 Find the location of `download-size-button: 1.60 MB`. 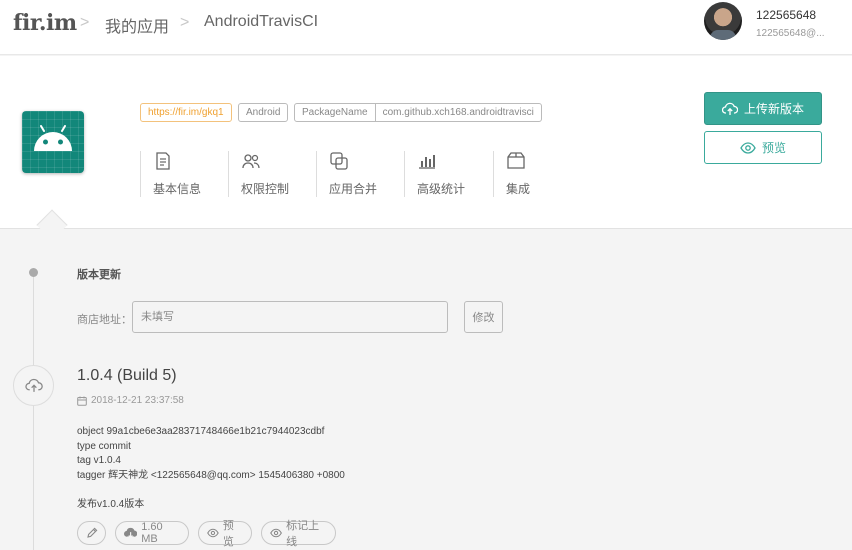

download-size-button: 1.60 MB is located at coordinates (152, 533).